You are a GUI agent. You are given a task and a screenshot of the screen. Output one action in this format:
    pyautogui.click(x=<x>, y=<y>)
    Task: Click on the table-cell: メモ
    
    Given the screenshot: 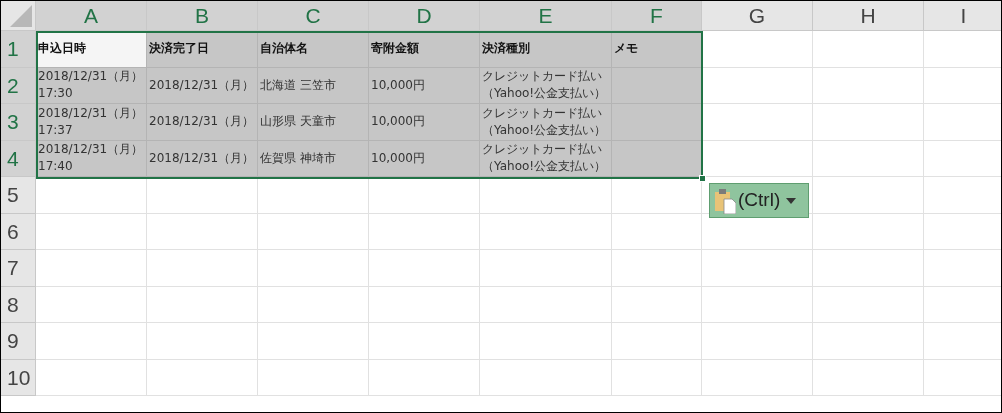 What is the action you would take?
    pyautogui.click(x=657, y=49)
    